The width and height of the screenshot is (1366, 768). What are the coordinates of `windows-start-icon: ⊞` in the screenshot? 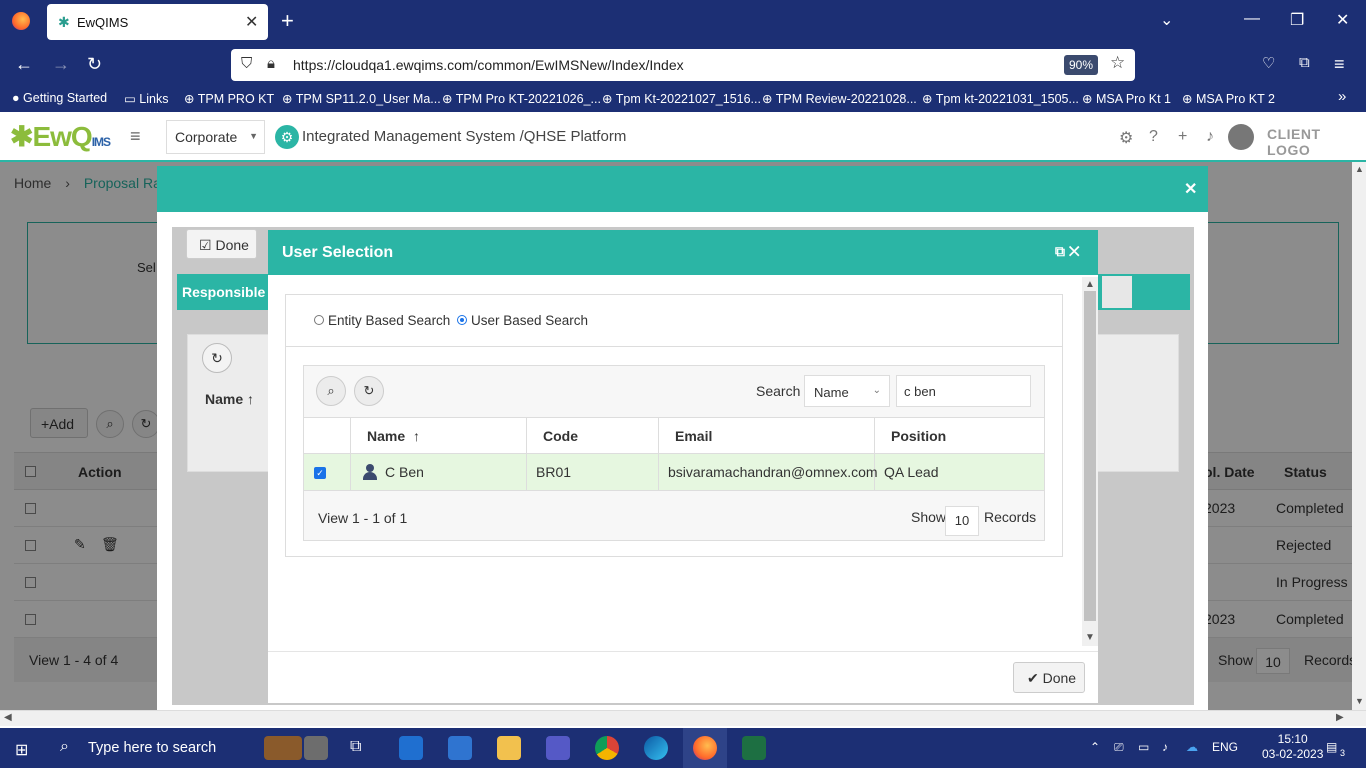 It's located at (21, 750).